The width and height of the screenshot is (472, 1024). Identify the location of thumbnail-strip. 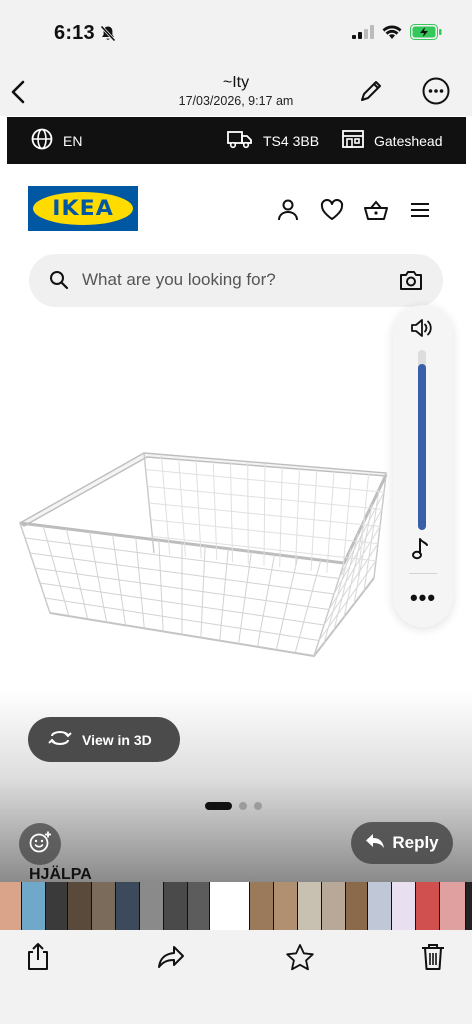
(236, 906).